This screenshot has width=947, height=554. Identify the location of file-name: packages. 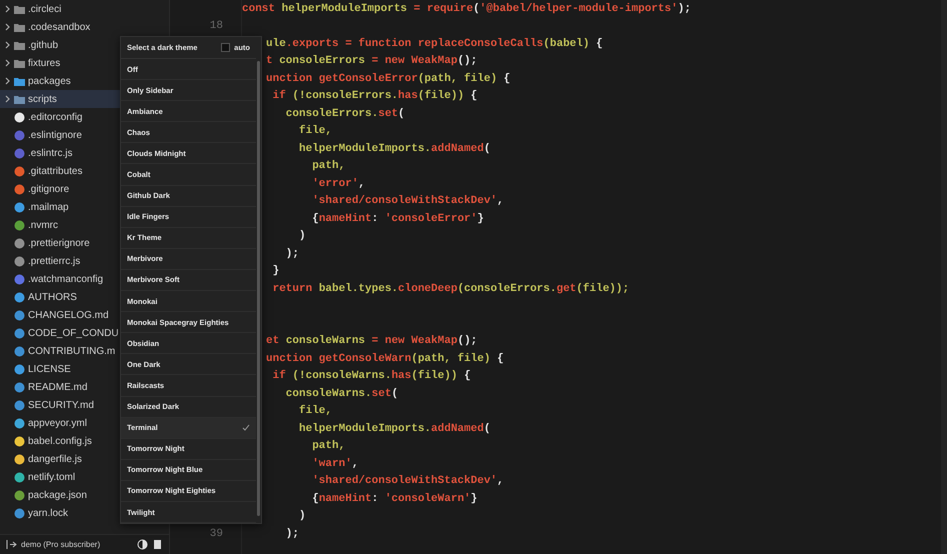
(49, 81).